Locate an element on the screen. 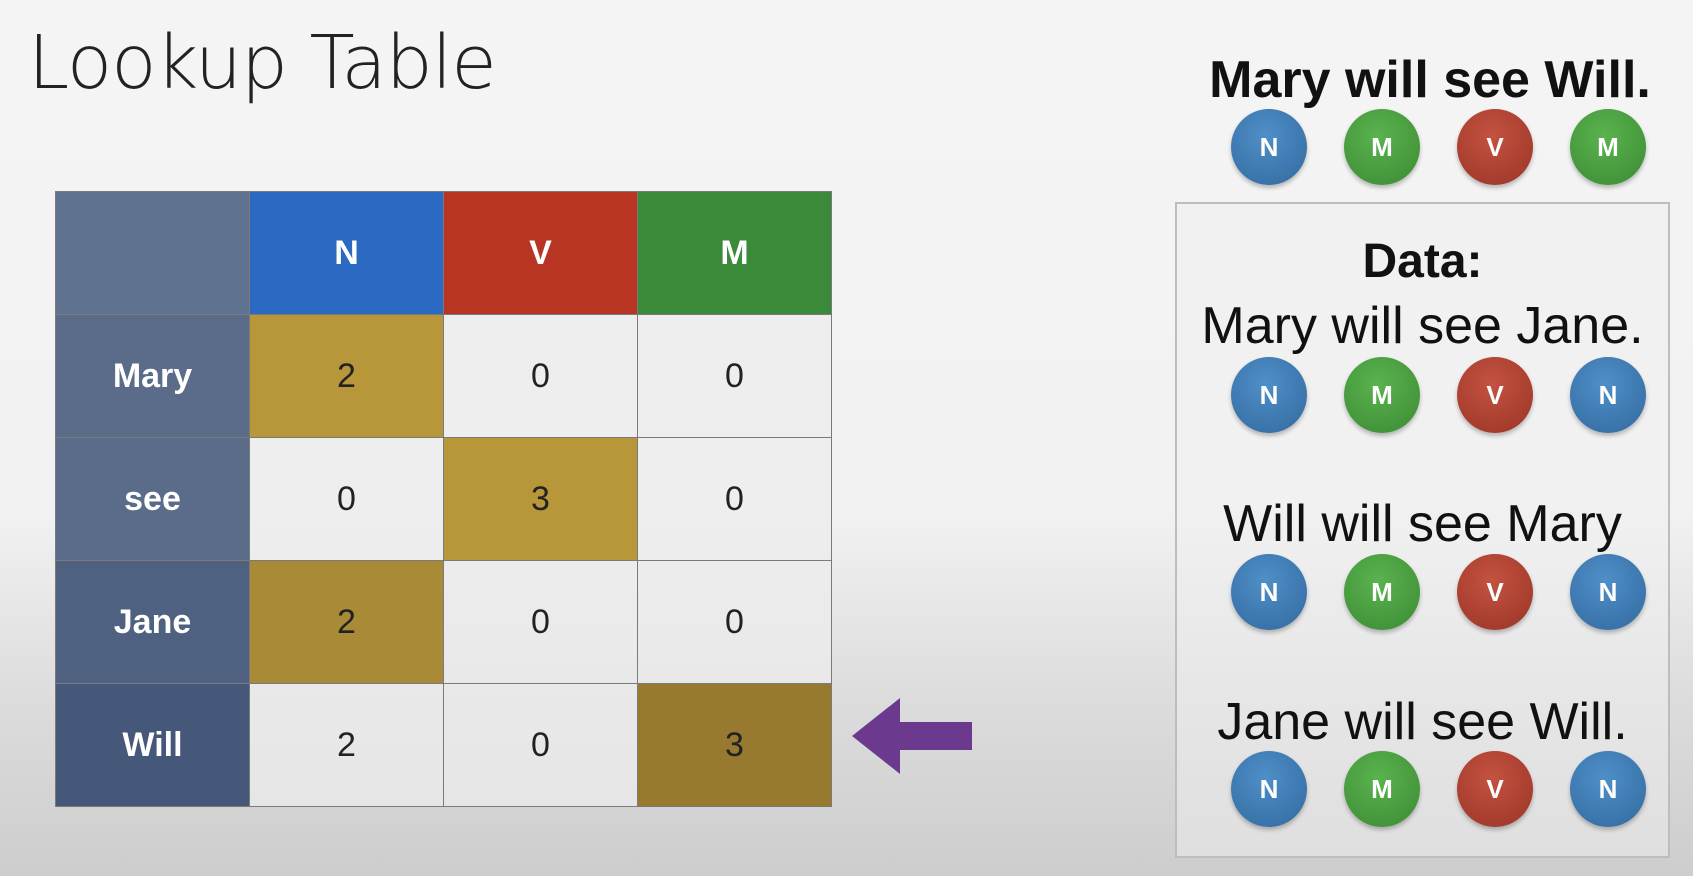 The height and width of the screenshot is (876, 1693). column-header-n: N is located at coordinates (346, 253).